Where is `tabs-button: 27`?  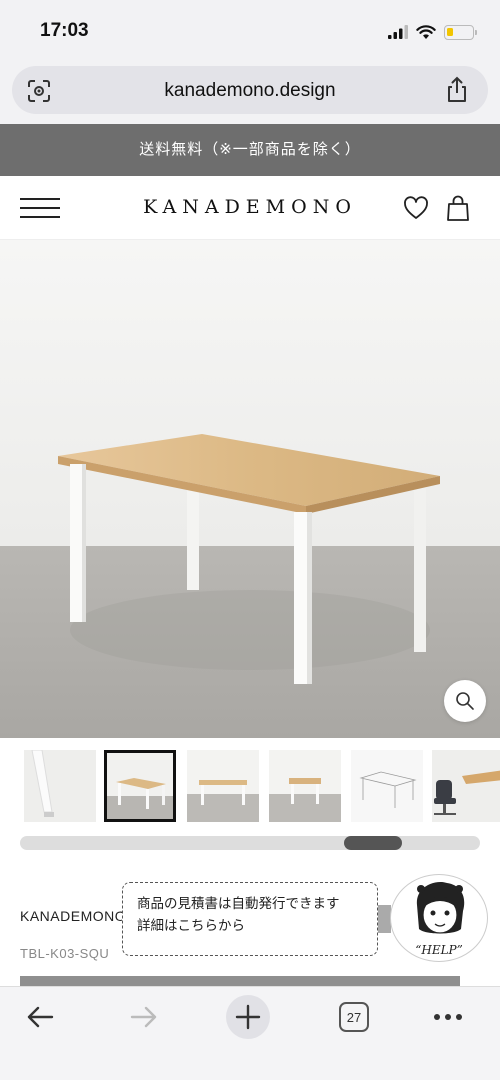 tabs-button: 27 is located at coordinates (354, 1017).